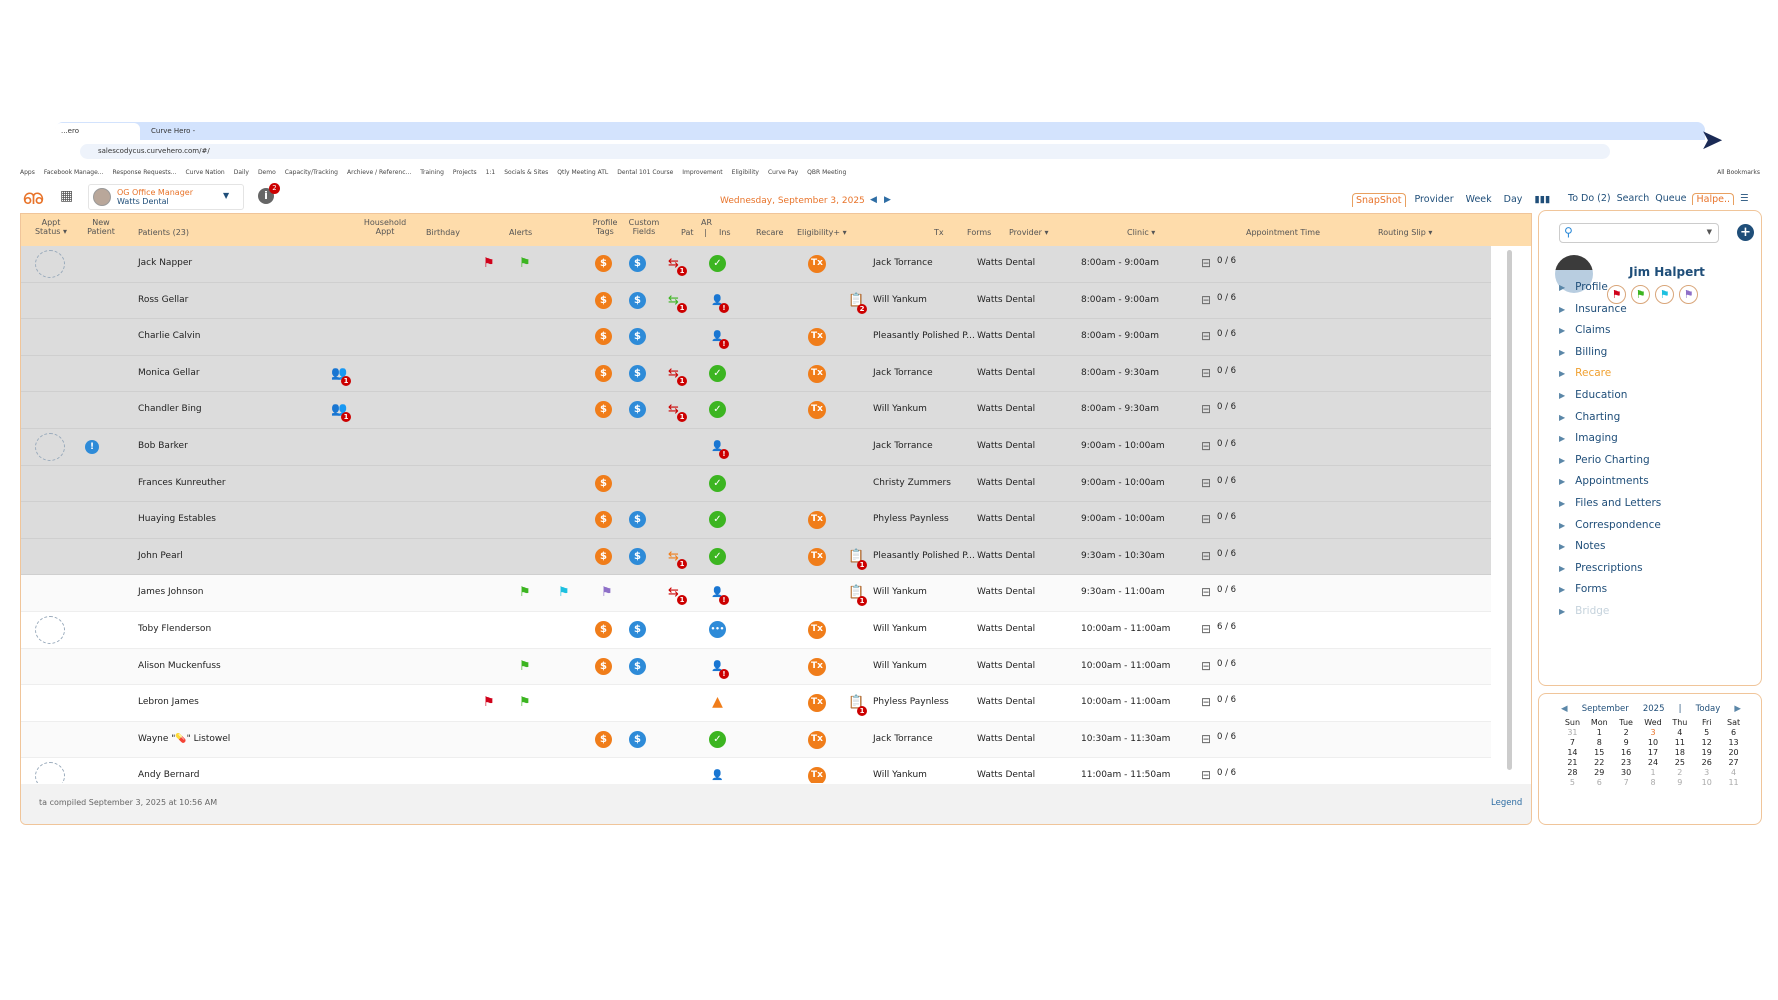  I want to click on browser-tab-active: Curve Hero - EligibilityPlusResp, so click(202, 137).